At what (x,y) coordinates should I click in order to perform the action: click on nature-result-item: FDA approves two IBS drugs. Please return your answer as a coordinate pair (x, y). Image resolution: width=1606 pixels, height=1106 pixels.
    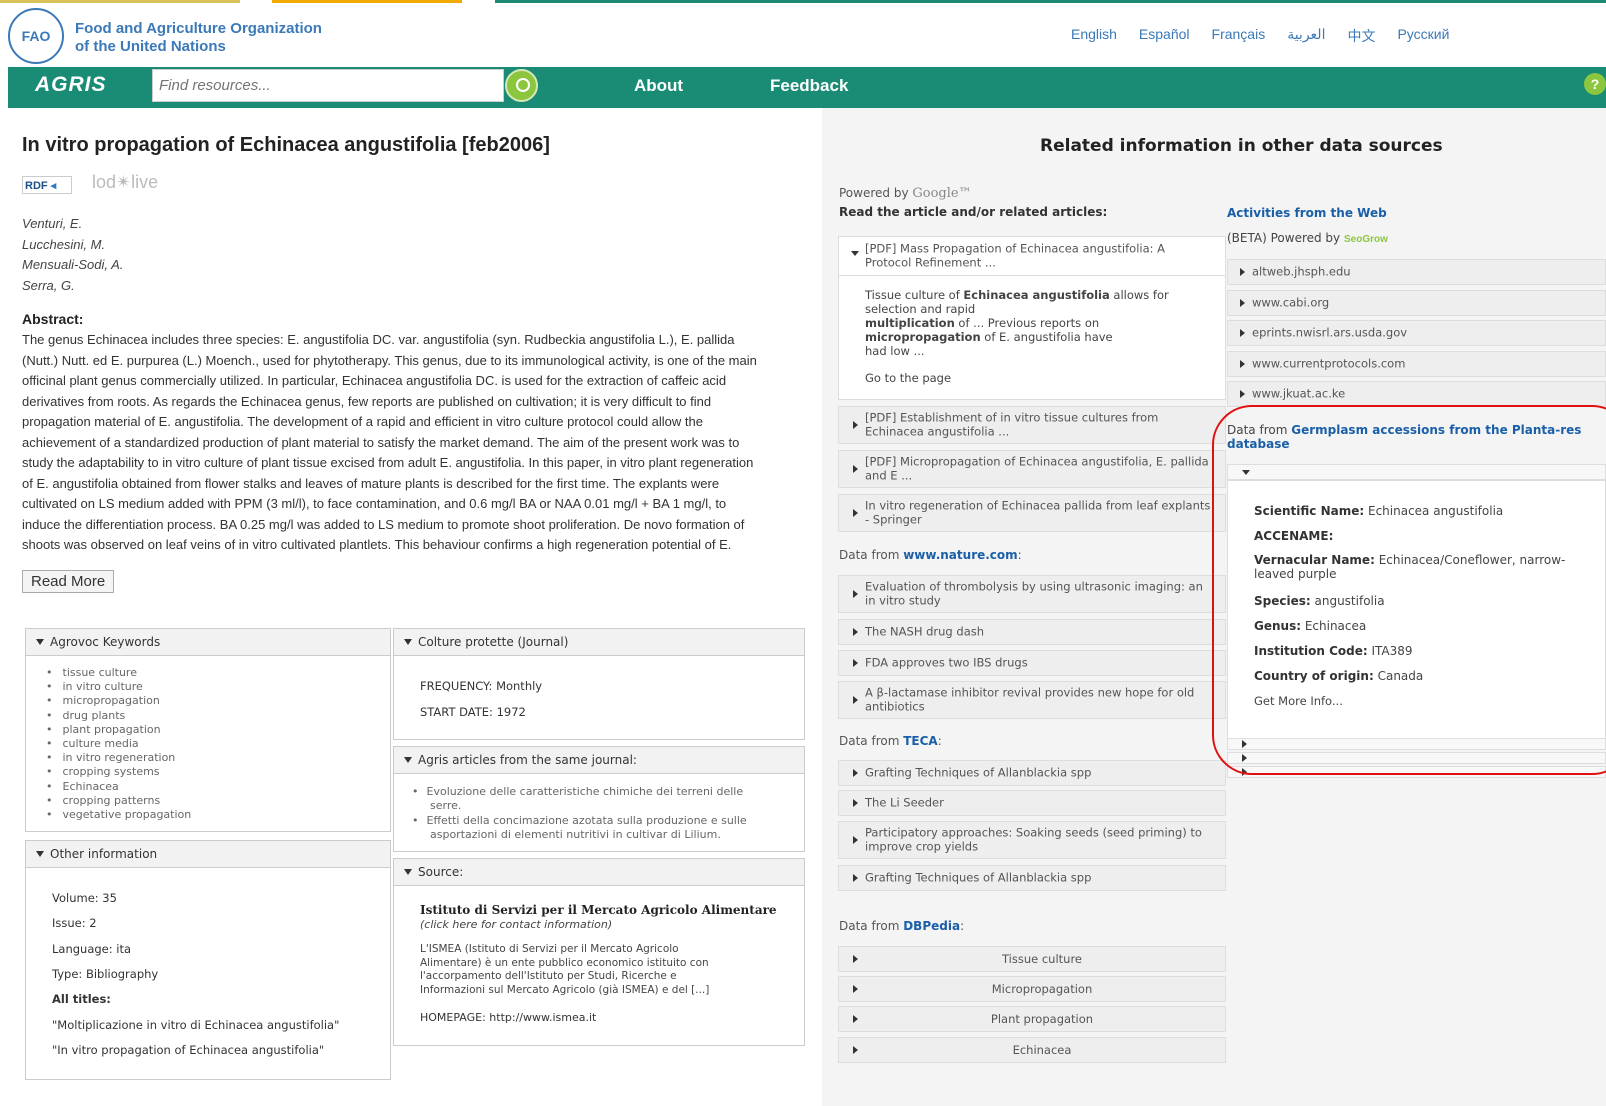
    Looking at the image, I should click on (1032, 663).